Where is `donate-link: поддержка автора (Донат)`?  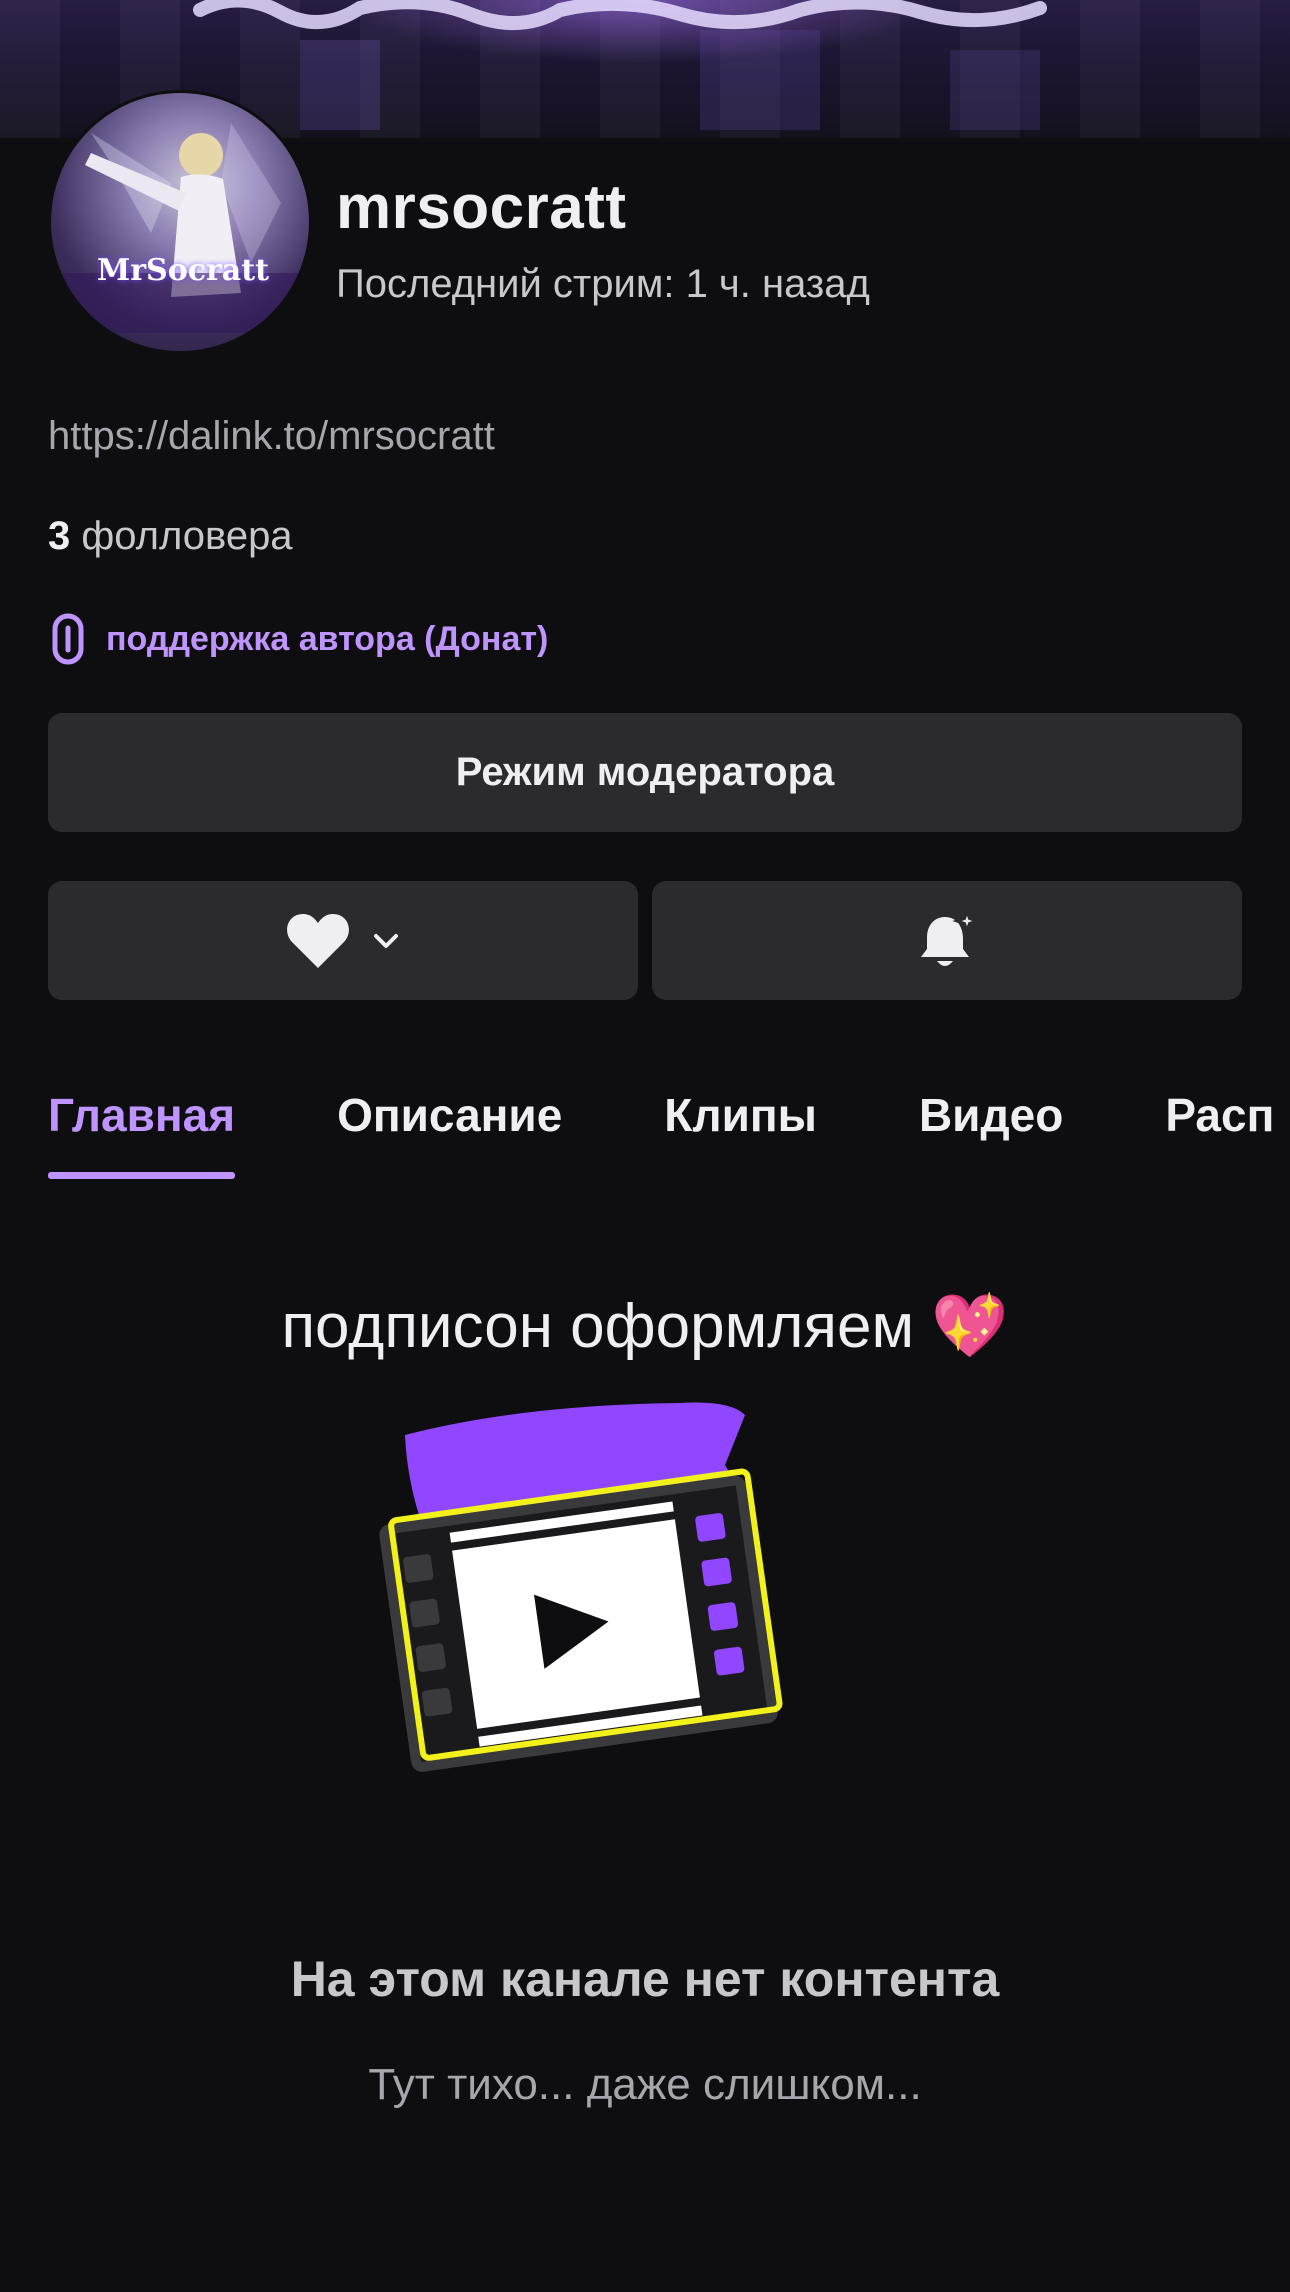 donate-link: поддержка автора (Донат) is located at coordinates (298, 639).